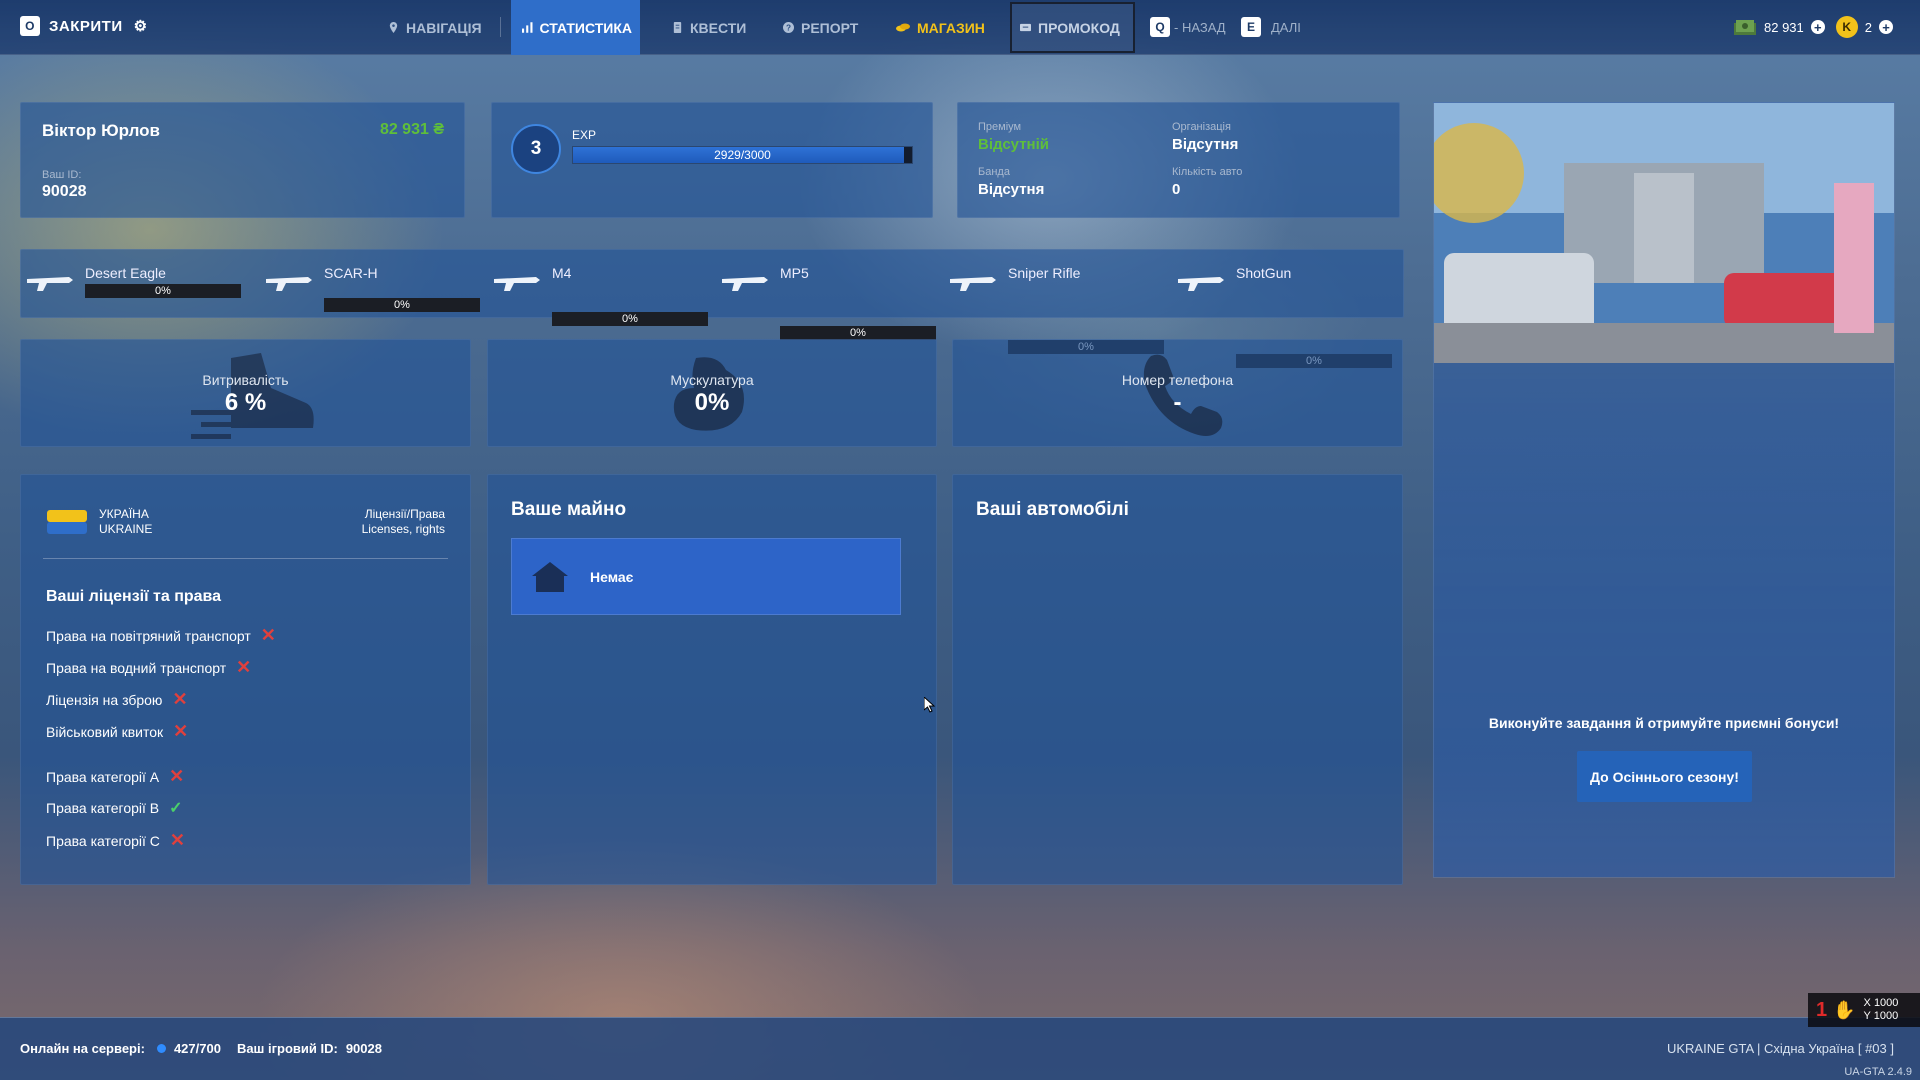 Image resolution: width=1920 pixels, height=1080 pixels. Describe the element at coordinates (1072, 27) in the screenshot. I see `tab-promocode: ПРОМОКОД` at that location.